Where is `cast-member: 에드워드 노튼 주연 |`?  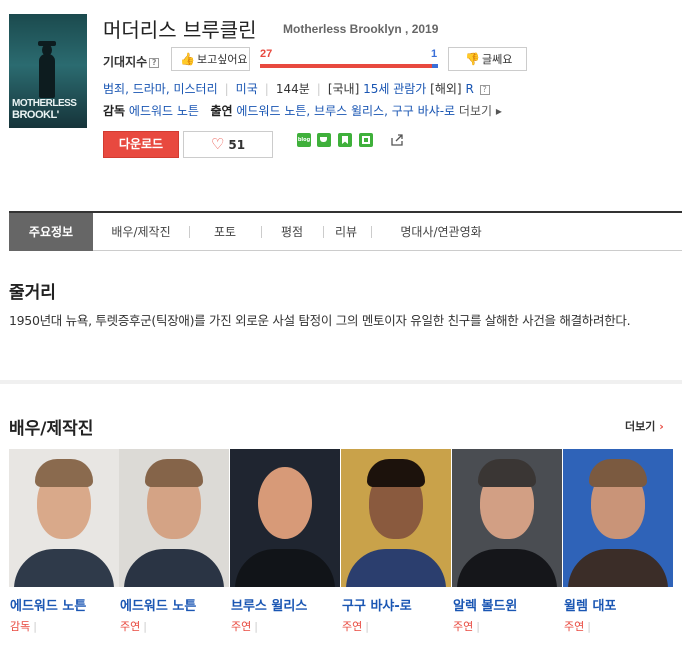
cast-member: 에드워드 노튼 주연 | is located at coordinates (174, 541).